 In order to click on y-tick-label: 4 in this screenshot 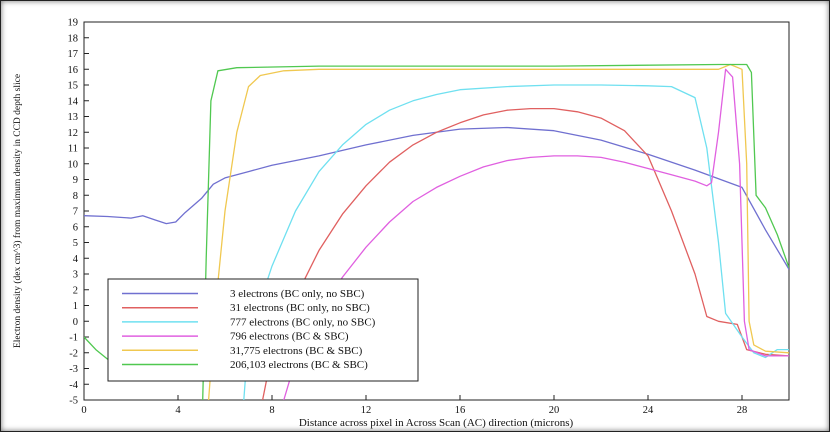, I will do `click(76, 259)`.